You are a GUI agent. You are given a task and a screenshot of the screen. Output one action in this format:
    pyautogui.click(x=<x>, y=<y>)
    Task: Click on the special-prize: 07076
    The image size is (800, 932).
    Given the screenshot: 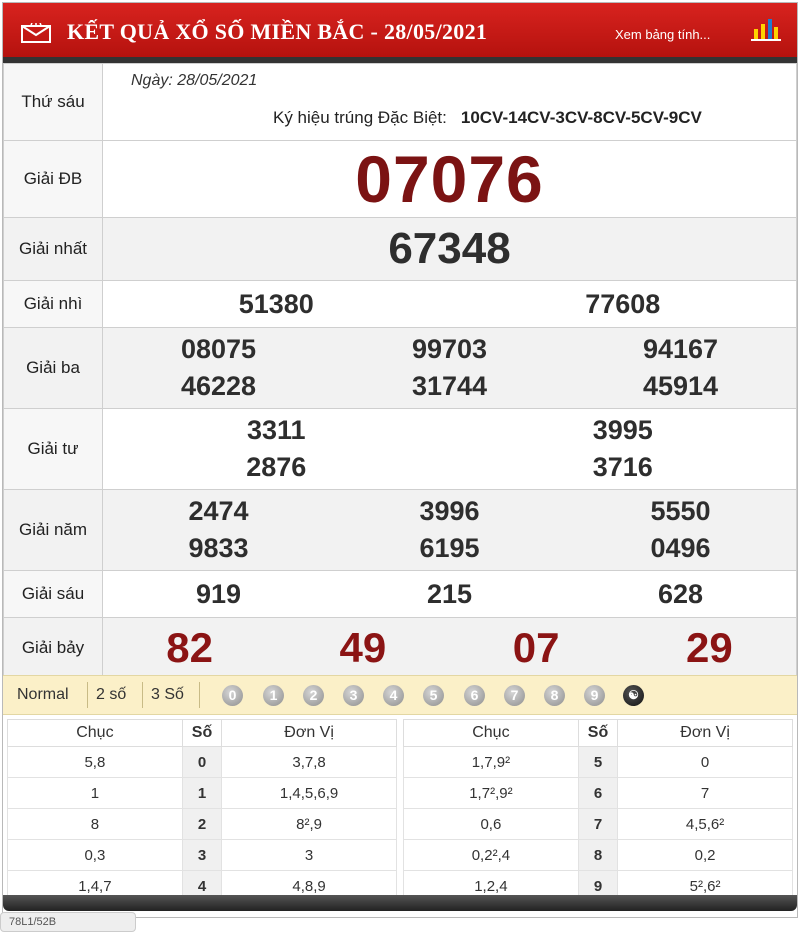 What is the action you would take?
    pyautogui.click(x=449, y=179)
    